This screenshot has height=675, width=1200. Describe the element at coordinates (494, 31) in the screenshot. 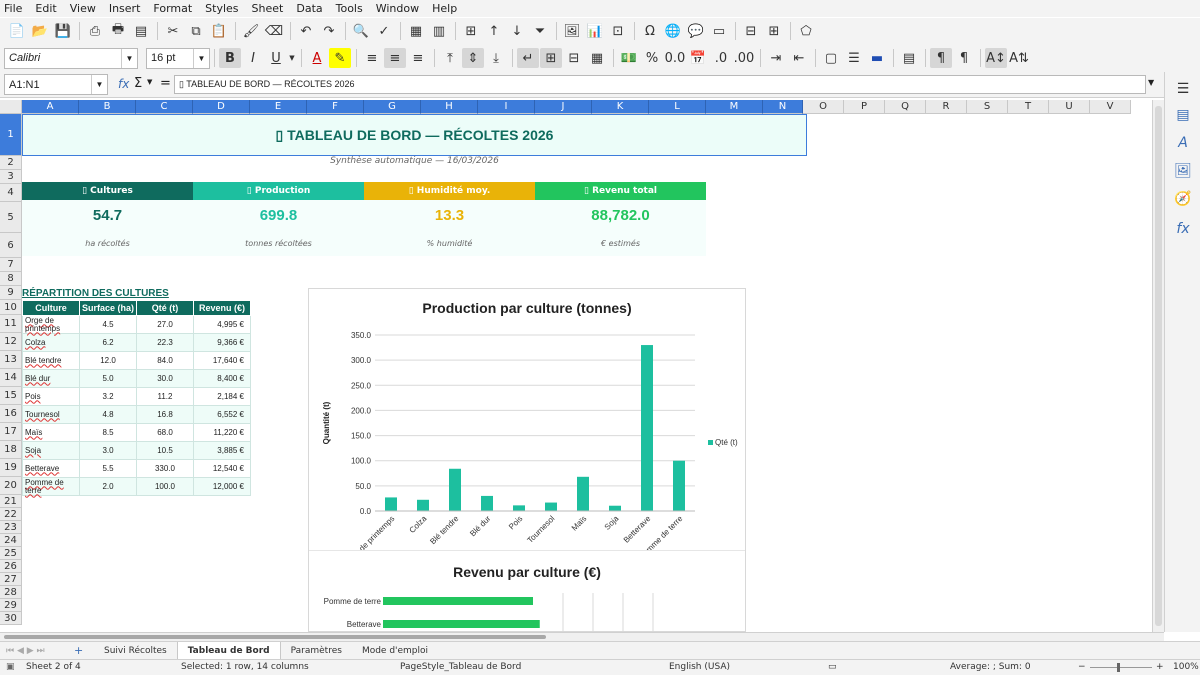

I see `sort-ascending-icon: ↑` at that location.